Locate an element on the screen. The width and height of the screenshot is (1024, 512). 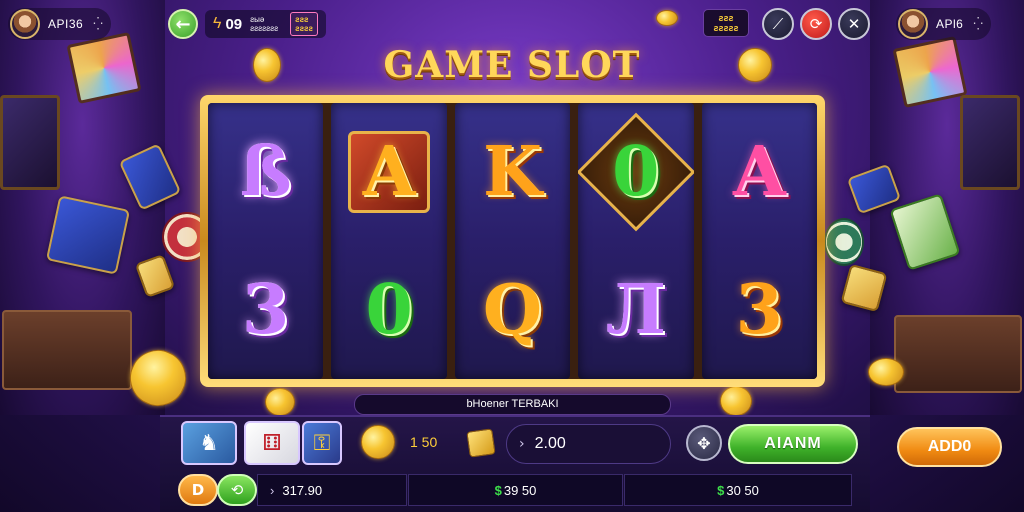
refresh-icon: ⟲ is located at coordinates (237, 490).